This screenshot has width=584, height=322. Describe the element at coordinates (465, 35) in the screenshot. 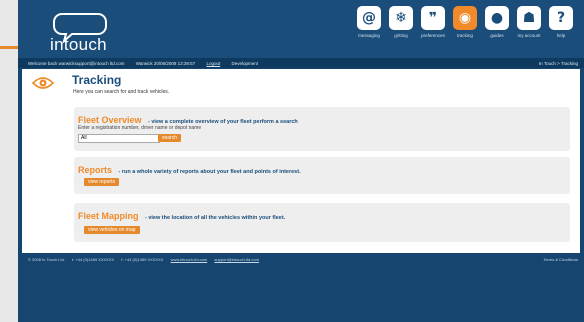

I see `nav-label: tracking` at that location.